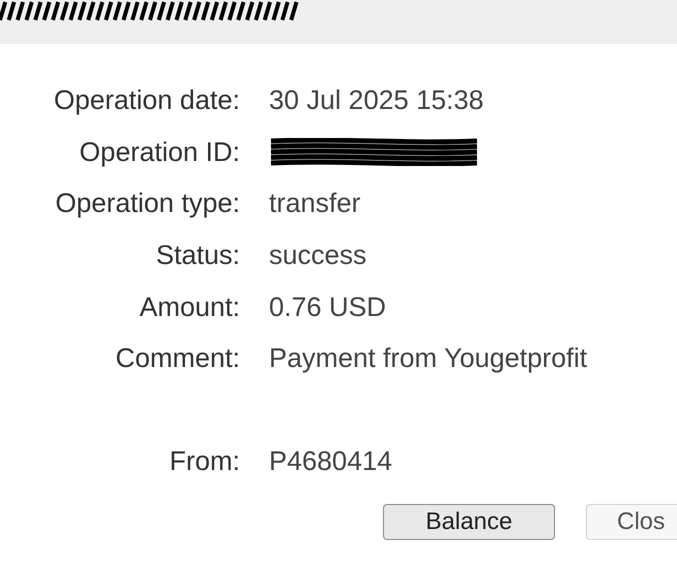 The height and width of the screenshot is (564, 677). What do you see at coordinates (198, 256) in the screenshot?
I see `field-label: Status:` at bounding box center [198, 256].